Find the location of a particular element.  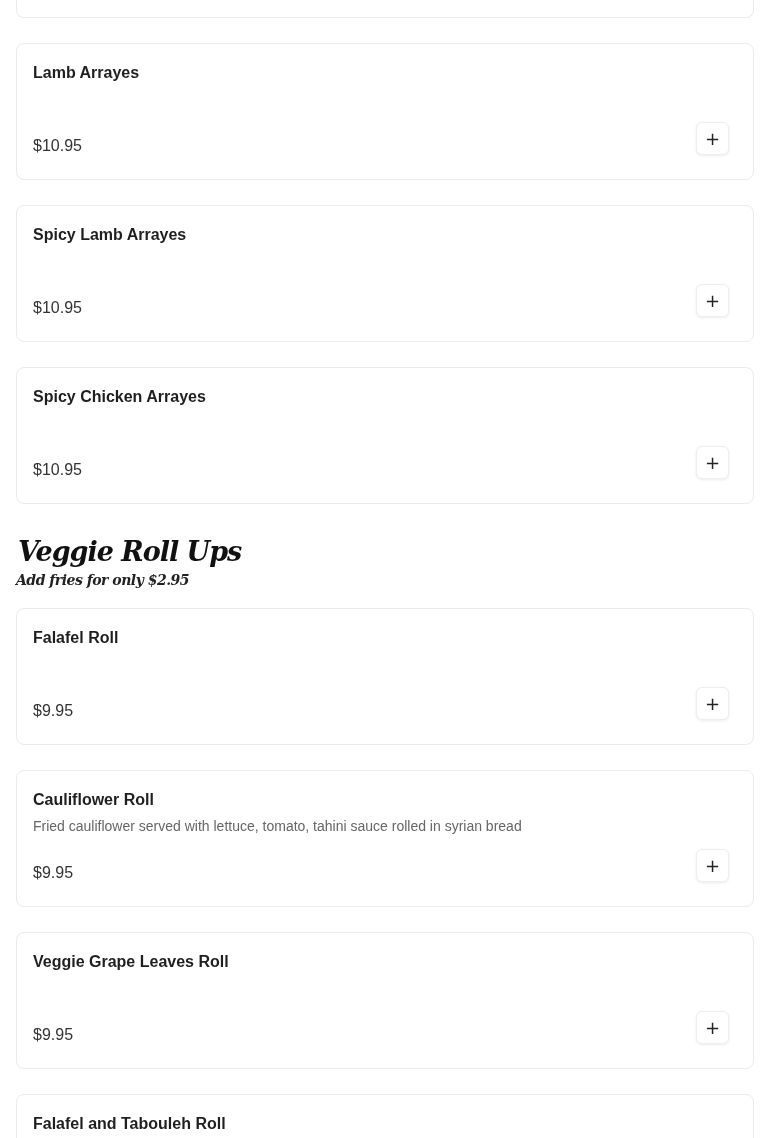

item-name: Falafel Roll is located at coordinates (76, 638).